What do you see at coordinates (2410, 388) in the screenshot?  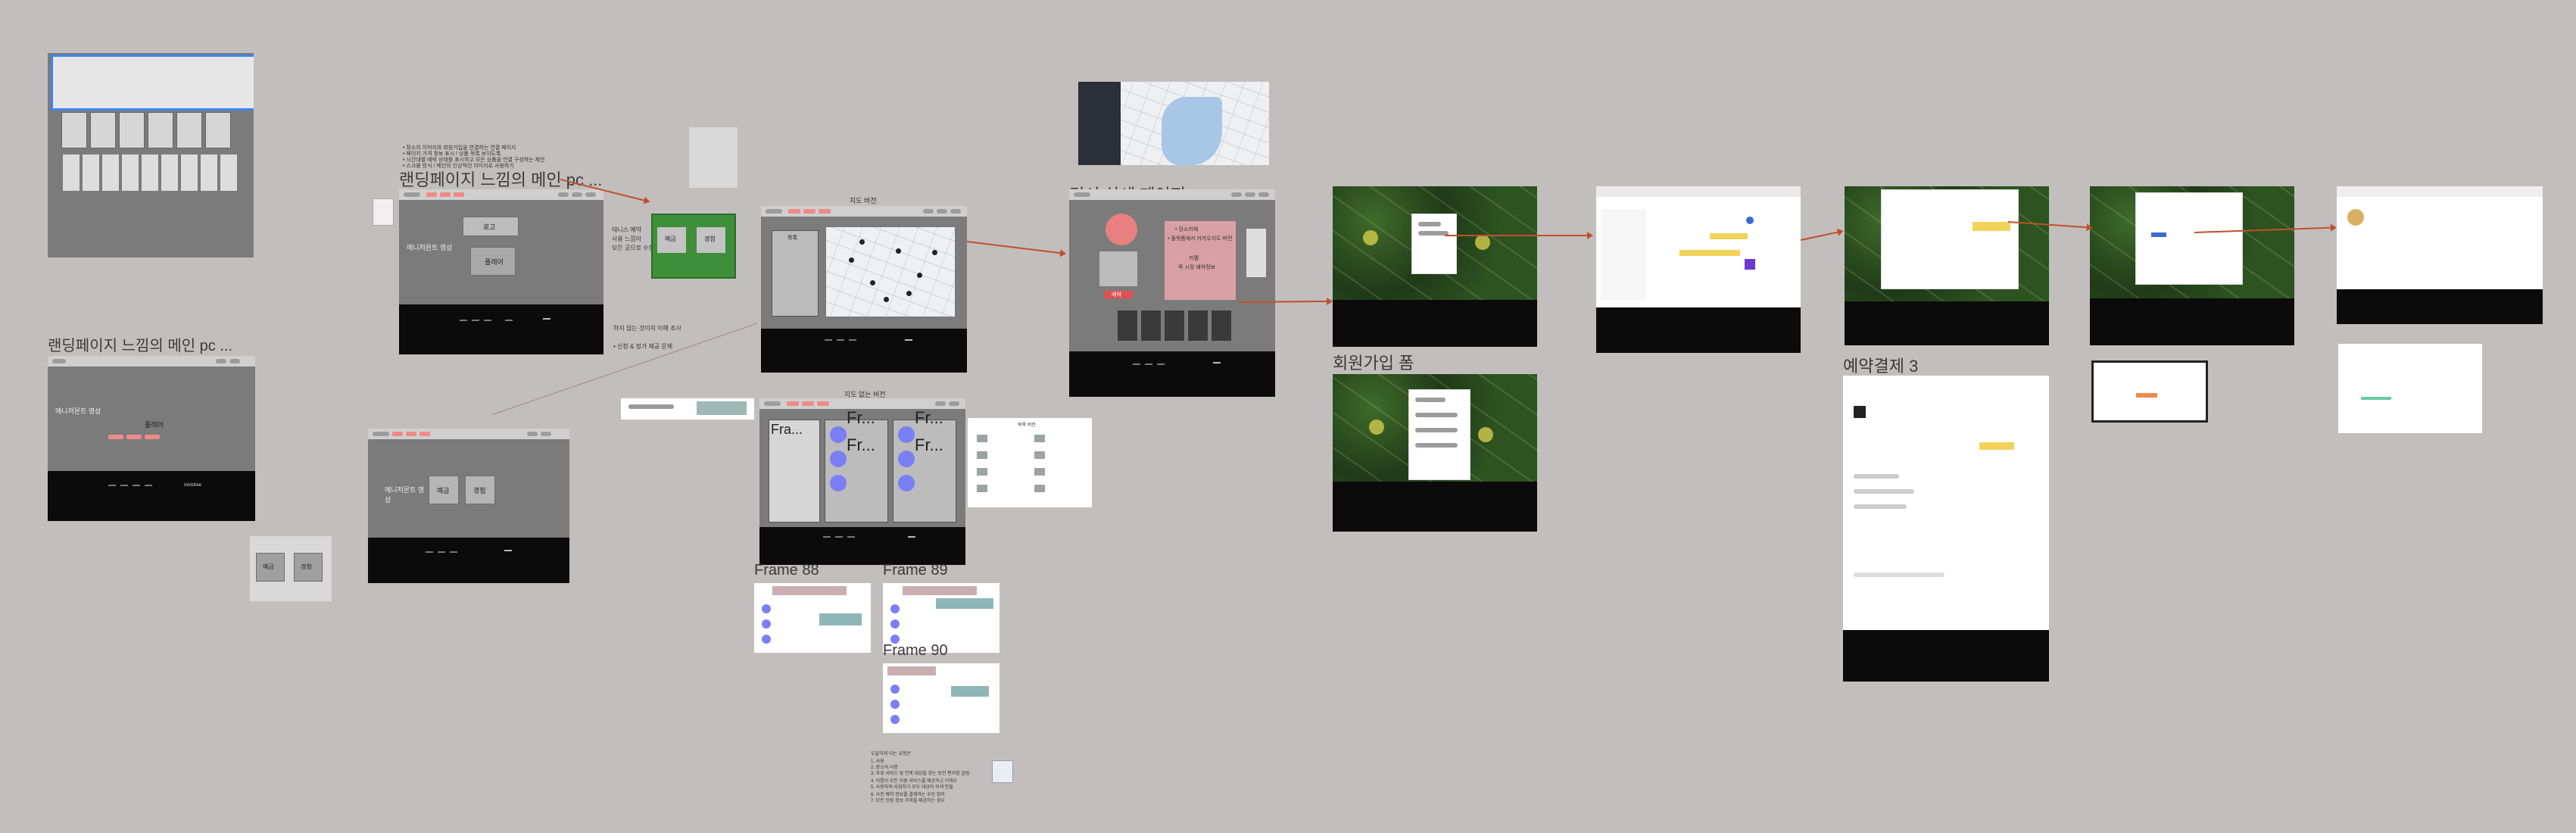 I see `small-white-frame` at bounding box center [2410, 388].